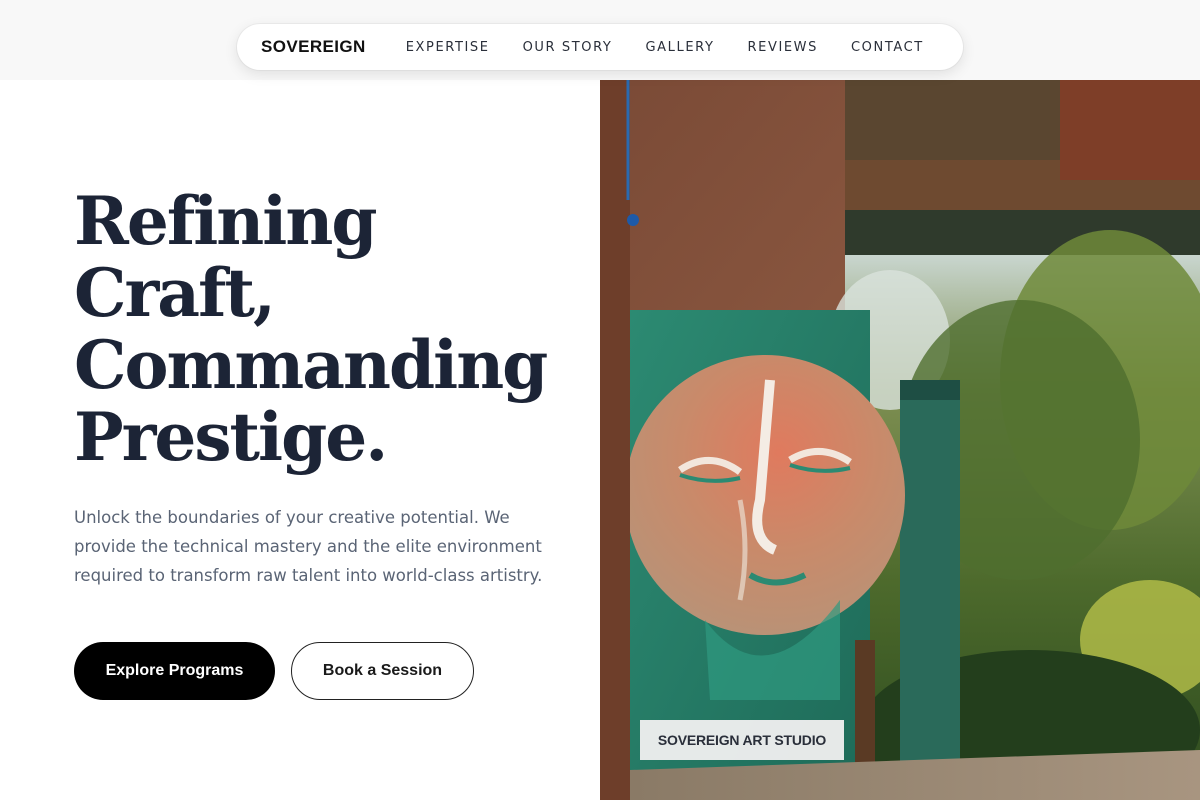 The height and width of the screenshot is (800, 1200). I want to click on explore-programs-button: Explore Programs, so click(174, 671).